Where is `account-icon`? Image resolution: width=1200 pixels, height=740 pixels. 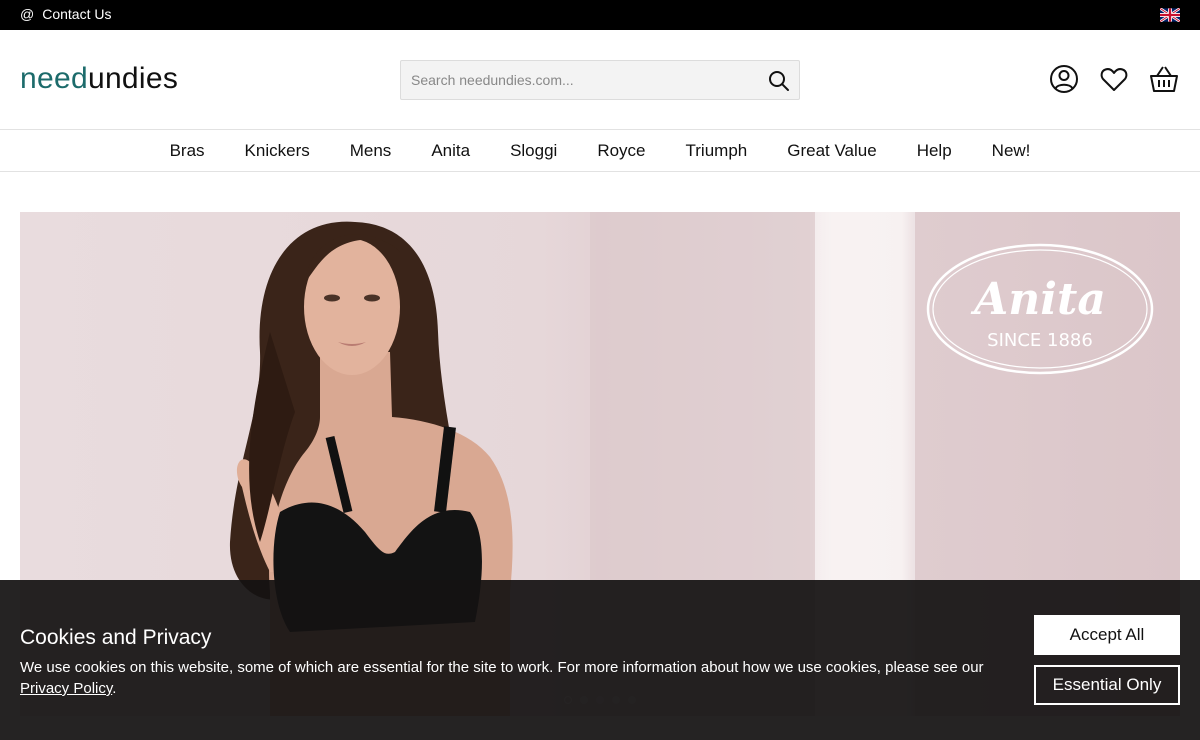 account-icon is located at coordinates (1064, 79).